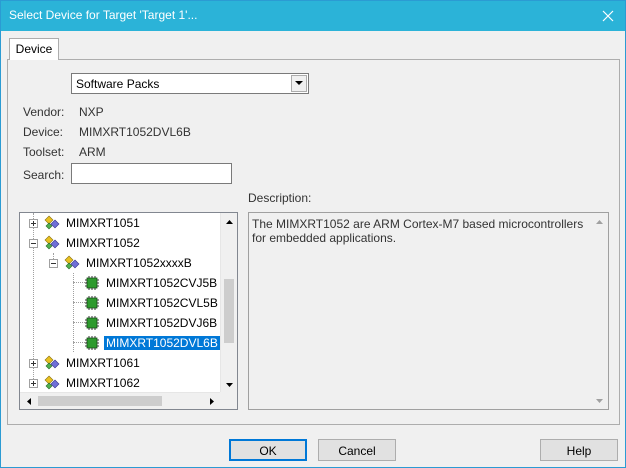 This screenshot has width=626, height=468. What do you see at coordinates (91, 112) in the screenshot?
I see `vendor-value: NXP` at bounding box center [91, 112].